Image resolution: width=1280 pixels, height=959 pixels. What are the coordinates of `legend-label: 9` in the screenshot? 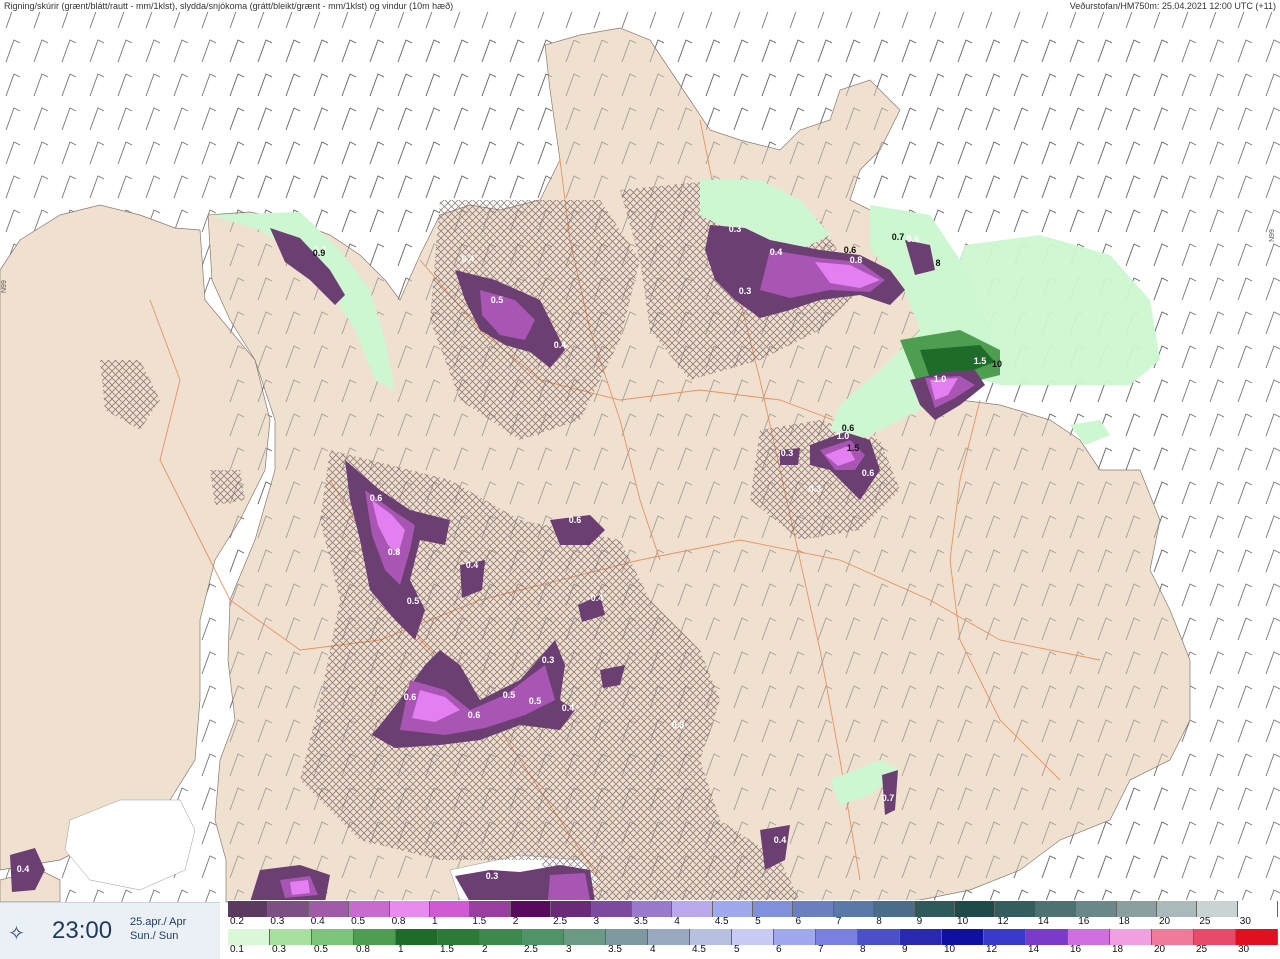 It's located at (919, 921).